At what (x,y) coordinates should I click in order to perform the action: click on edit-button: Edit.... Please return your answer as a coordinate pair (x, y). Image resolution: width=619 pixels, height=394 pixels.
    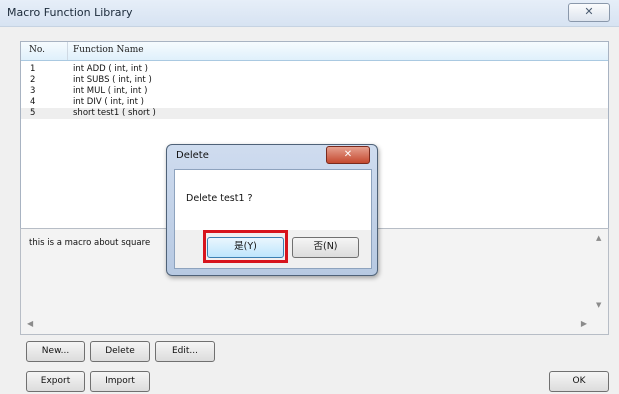
    Looking at the image, I should click on (185, 351).